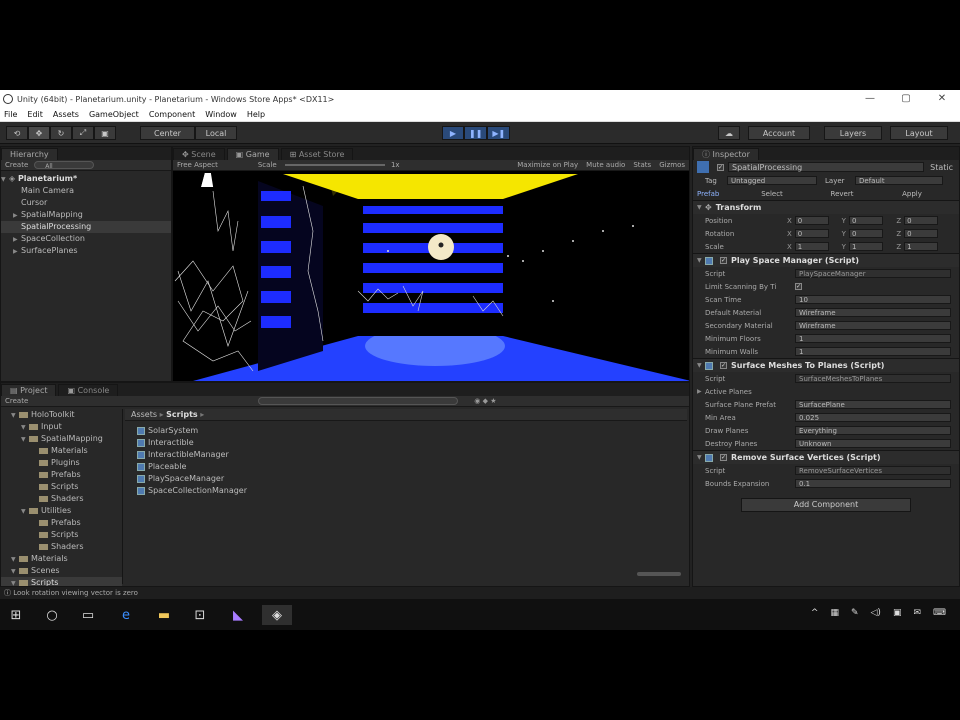 This screenshot has width=960, height=720. What do you see at coordinates (216, 133) in the screenshot?
I see `pivot-local-button: Local` at bounding box center [216, 133].